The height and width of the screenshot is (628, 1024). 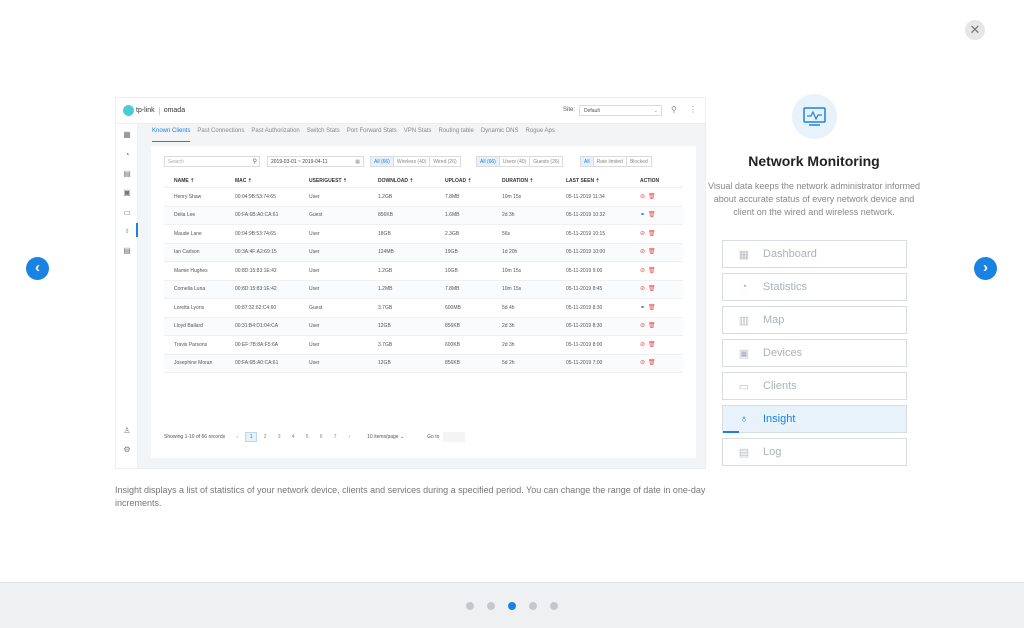 I want to click on filter-type-all: All (66), so click(x=488, y=161).